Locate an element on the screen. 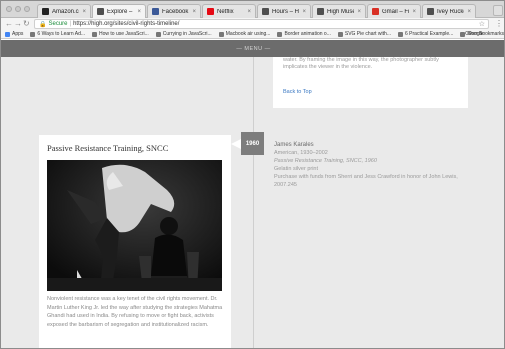 This screenshot has height=349, width=505. year-label: 1960 is located at coordinates (252, 143).